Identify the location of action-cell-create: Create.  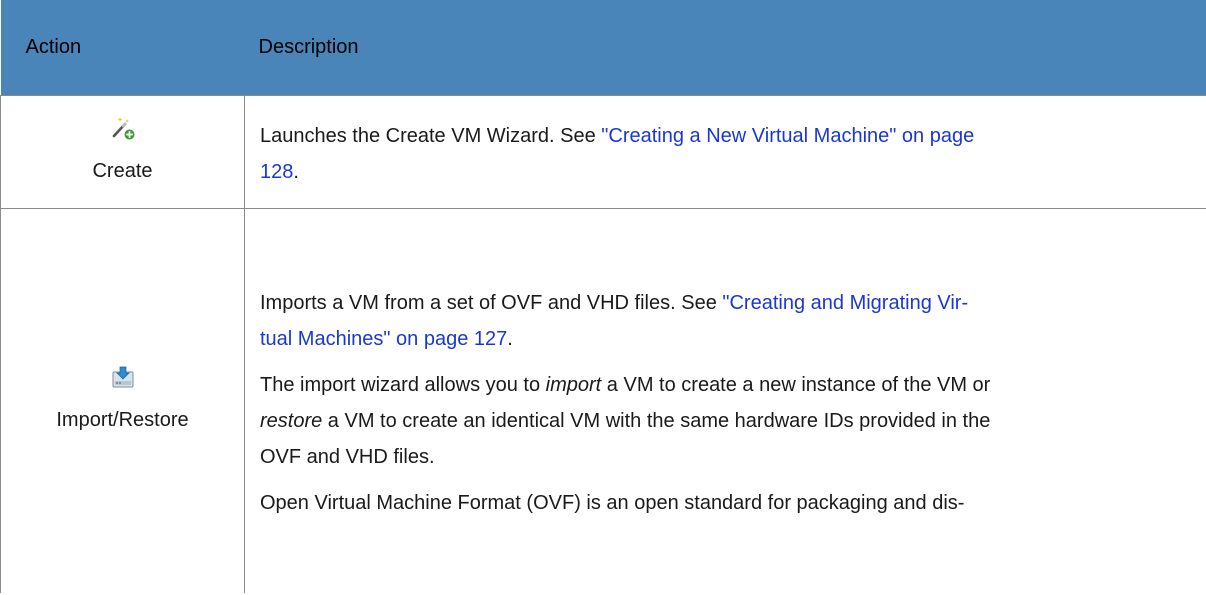
(122, 152).